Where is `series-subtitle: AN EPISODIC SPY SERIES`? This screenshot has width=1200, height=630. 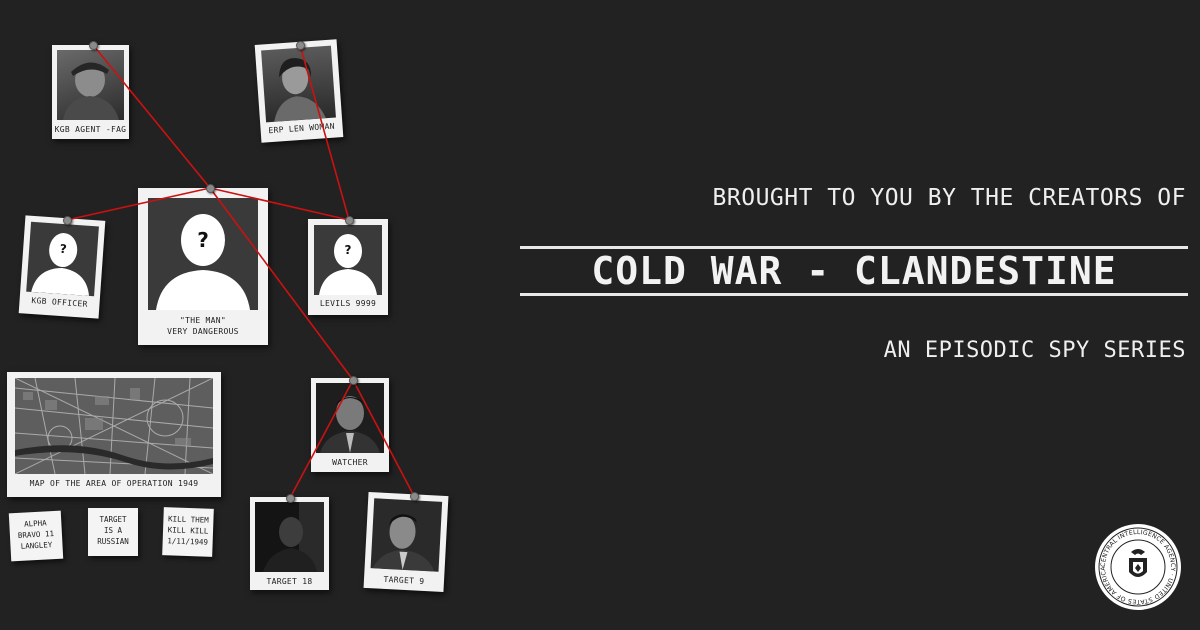 series-subtitle: AN EPISODIC SPY SERIES is located at coordinates (1034, 350).